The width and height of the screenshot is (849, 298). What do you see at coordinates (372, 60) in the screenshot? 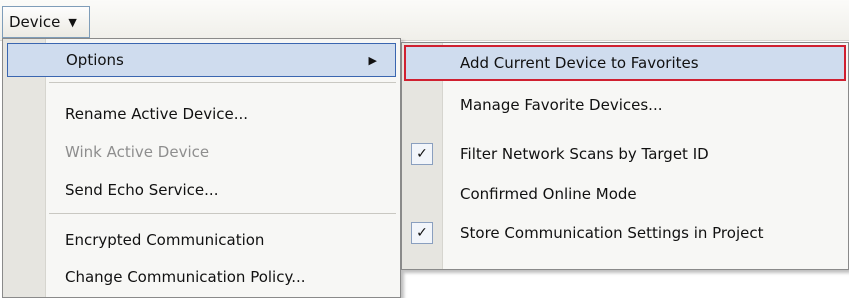
I see `submenu-arrow-icon: ▶` at bounding box center [372, 60].